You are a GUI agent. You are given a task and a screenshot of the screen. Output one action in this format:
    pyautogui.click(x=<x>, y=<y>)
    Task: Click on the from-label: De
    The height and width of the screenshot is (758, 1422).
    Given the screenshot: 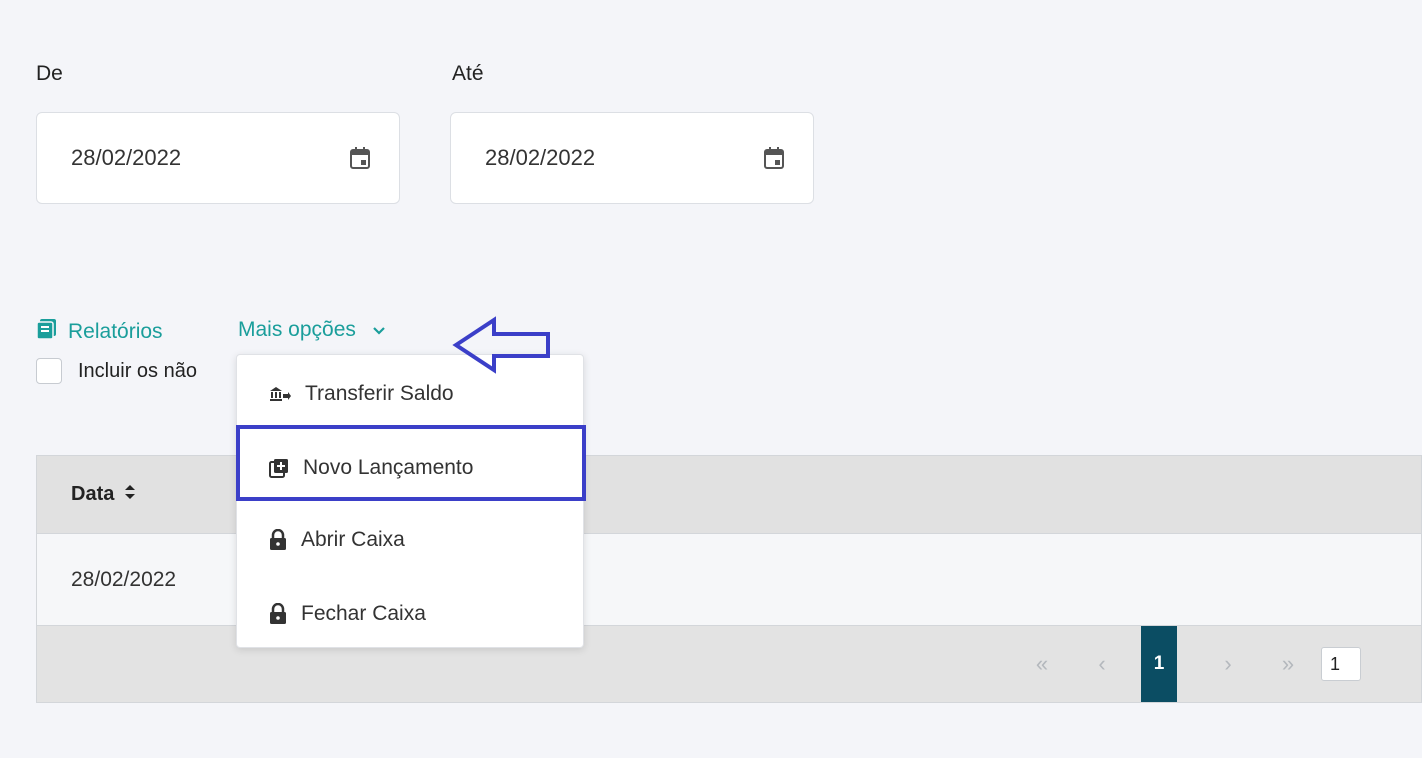 What is the action you would take?
    pyautogui.click(x=49, y=73)
    